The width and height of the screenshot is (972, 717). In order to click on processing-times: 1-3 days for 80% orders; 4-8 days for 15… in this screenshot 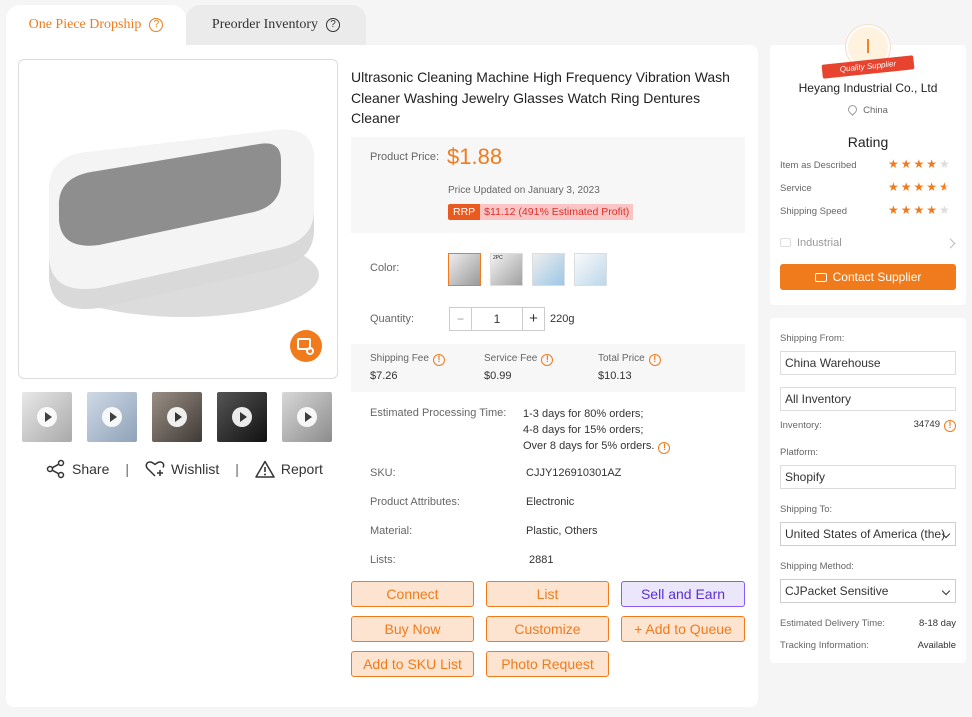, I will do `click(597, 430)`.